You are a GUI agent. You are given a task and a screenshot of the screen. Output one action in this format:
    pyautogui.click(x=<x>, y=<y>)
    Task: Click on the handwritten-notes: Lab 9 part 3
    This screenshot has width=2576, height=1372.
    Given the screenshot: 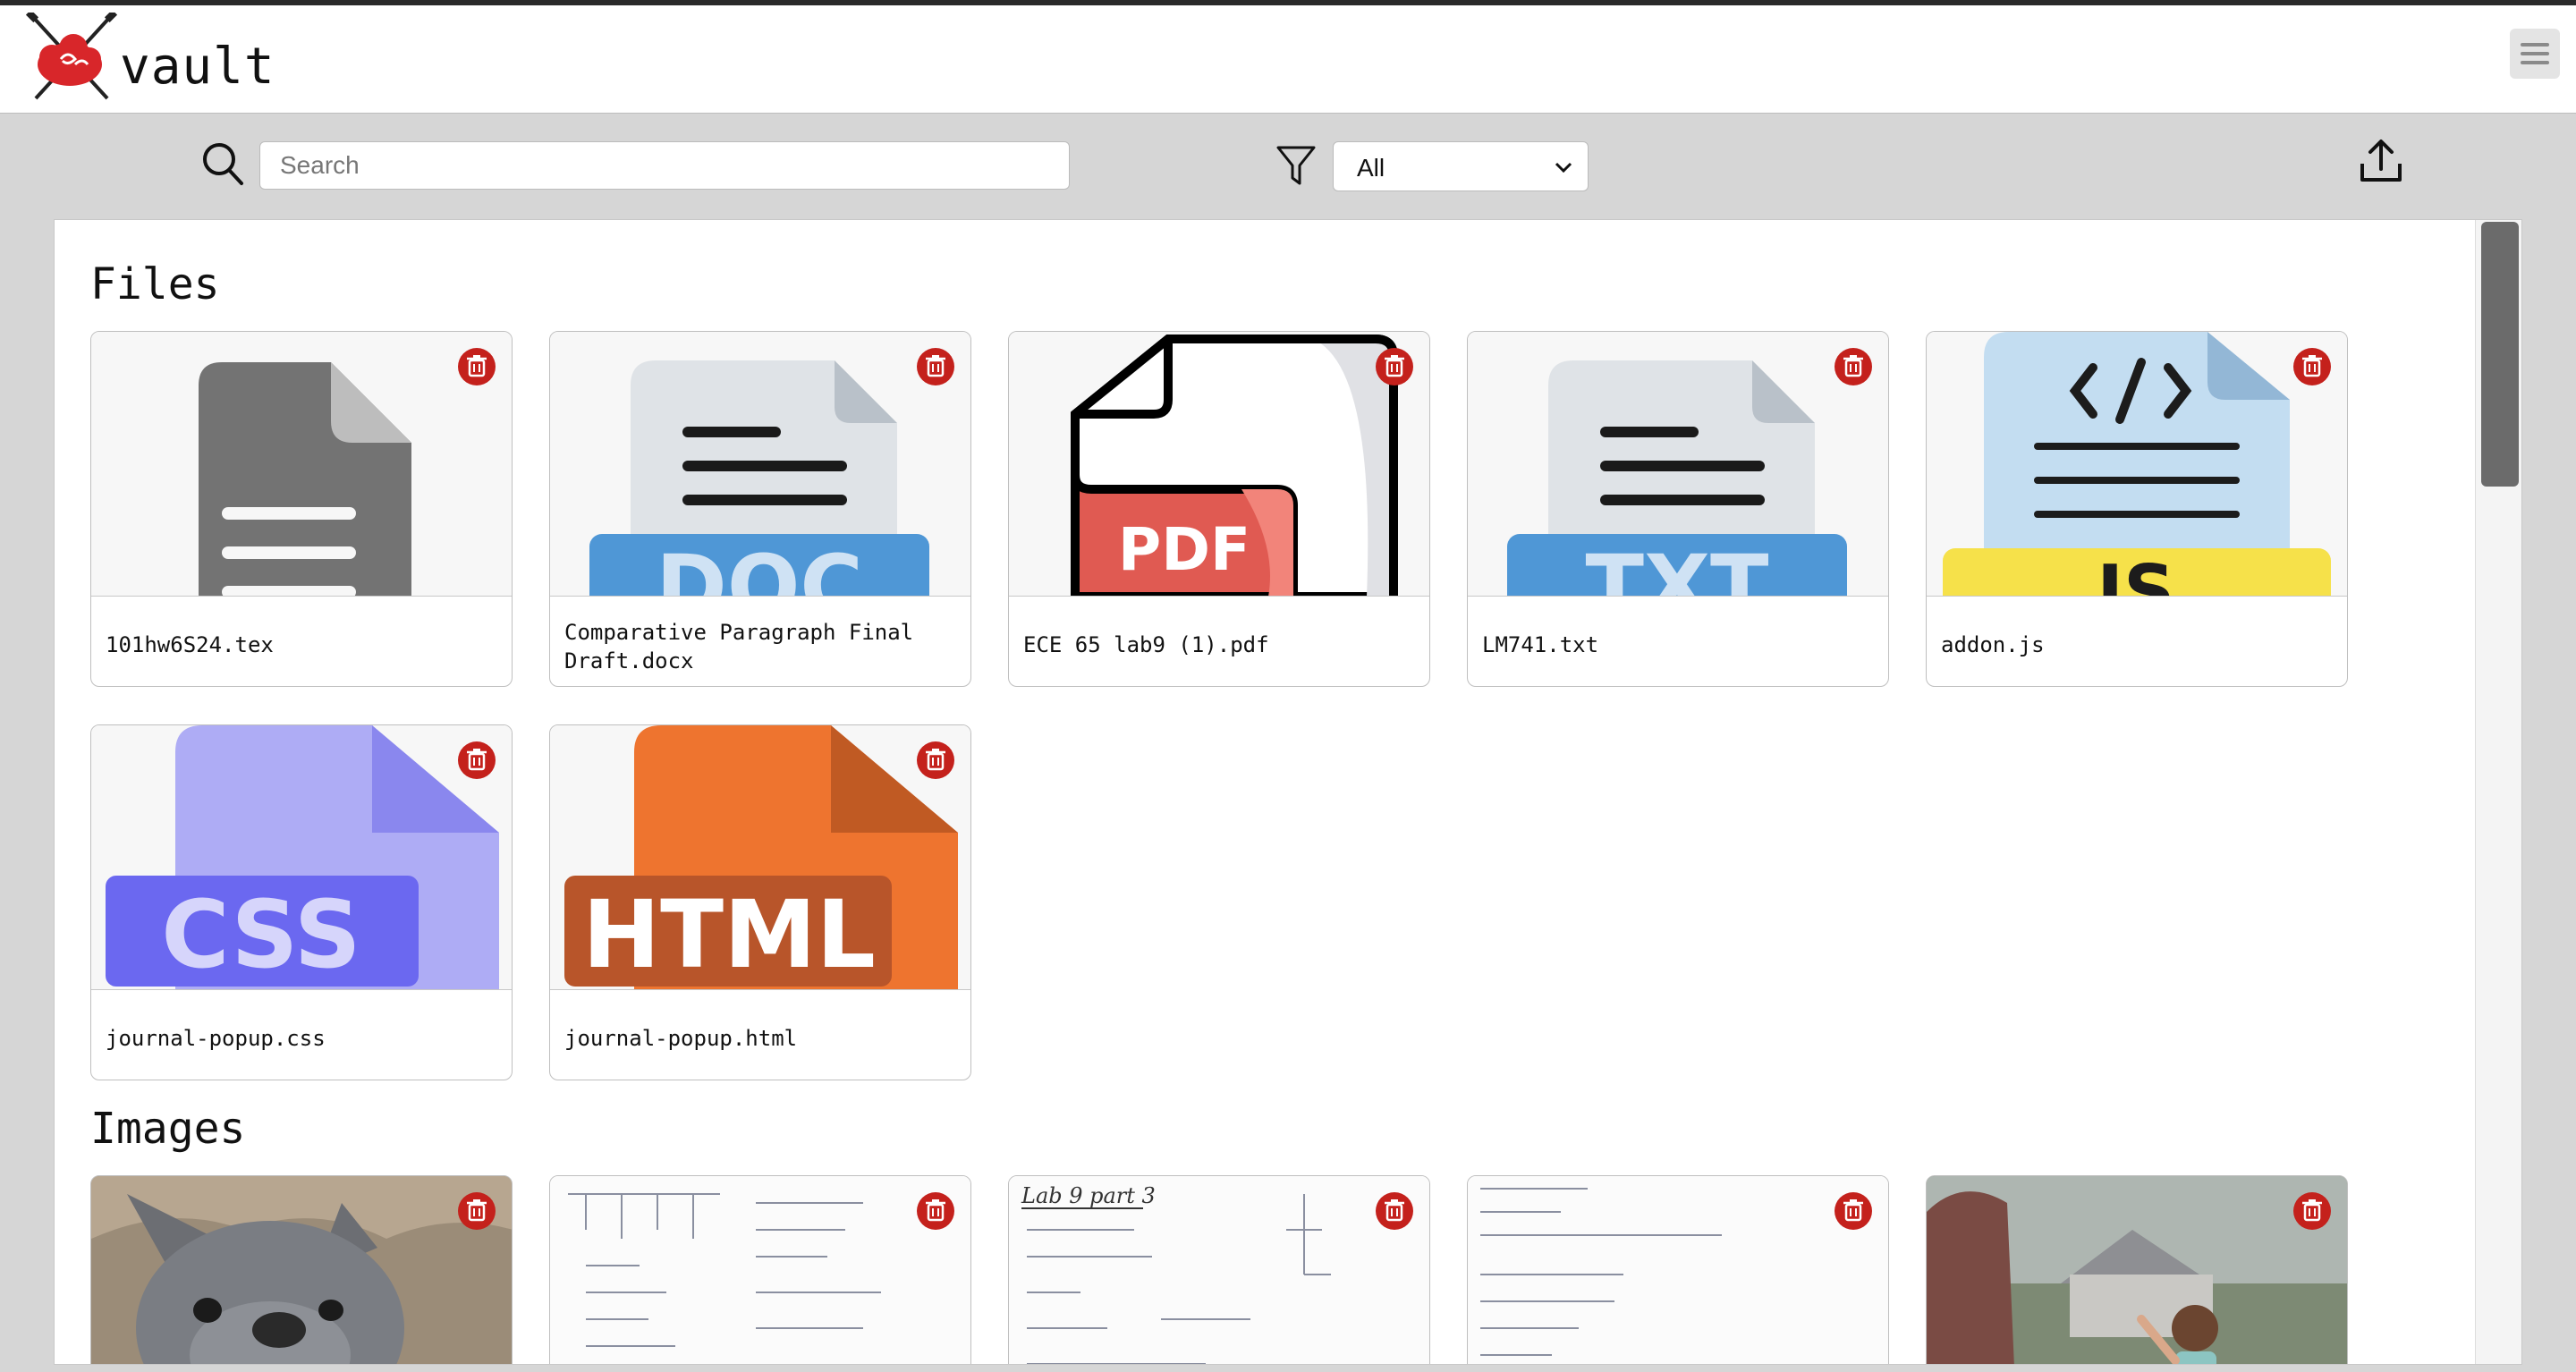 What is the action you would take?
    pyautogui.click(x=1219, y=1270)
    